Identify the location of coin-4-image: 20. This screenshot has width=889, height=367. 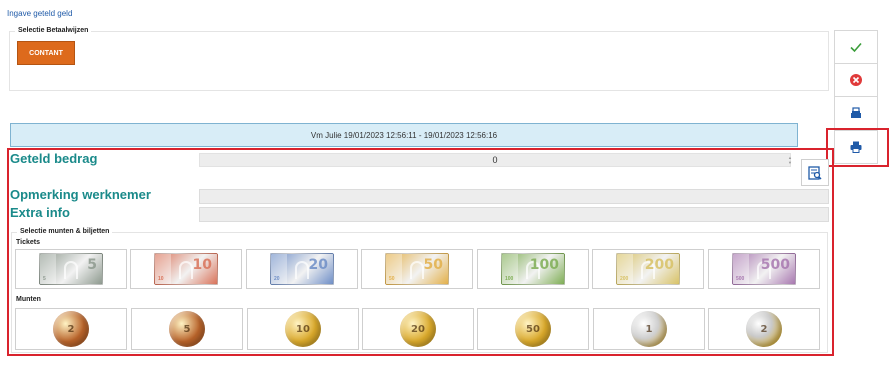
(418, 329).